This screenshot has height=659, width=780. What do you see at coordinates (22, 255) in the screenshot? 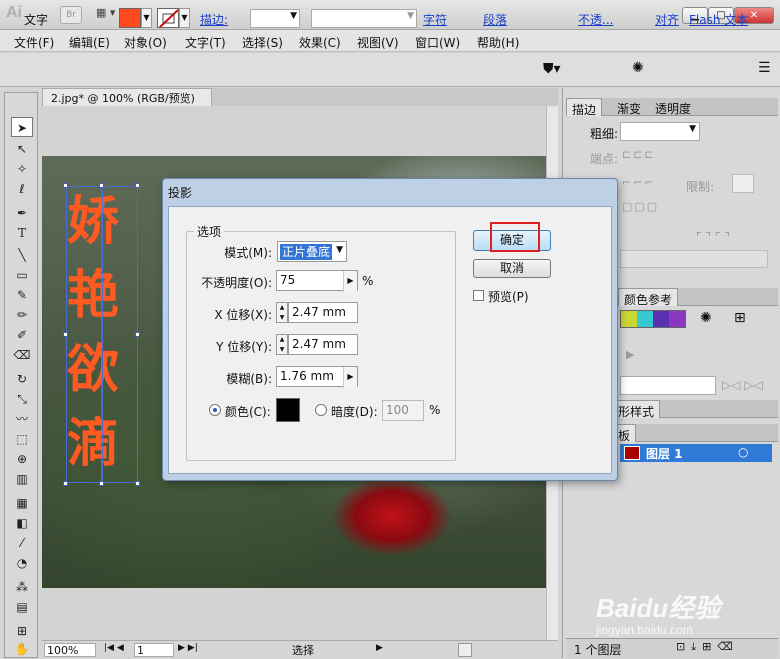
I see `line-icon: ╲` at bounding box center [22, 255].